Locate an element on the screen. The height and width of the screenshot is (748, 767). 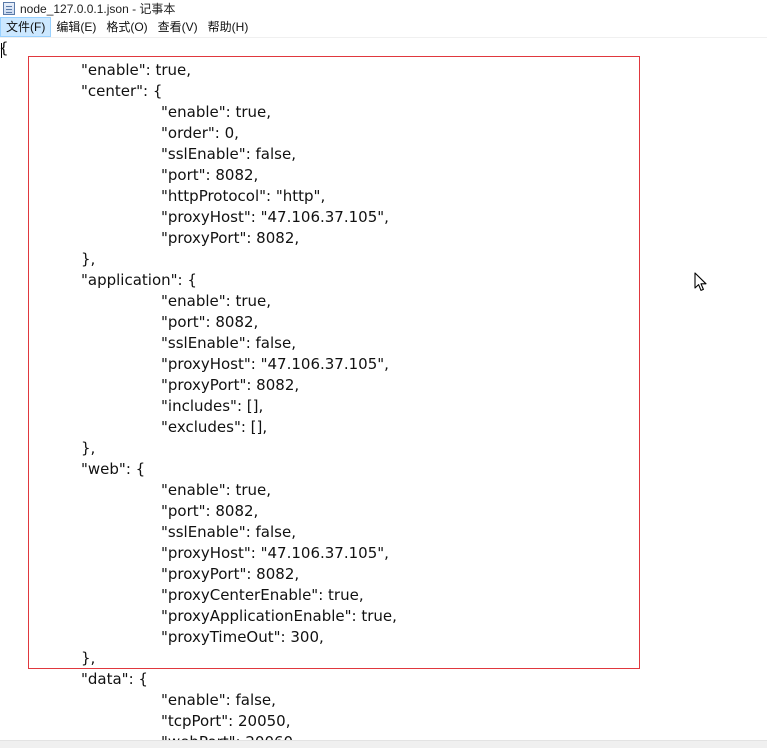
code-line: "order": 0, is located at coordinates (200, 133).